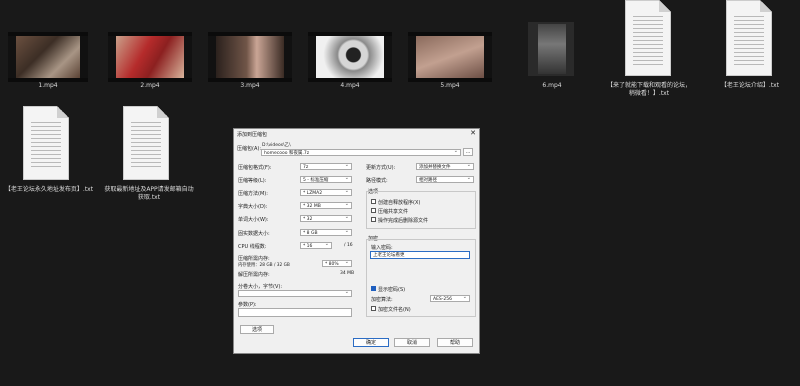 This screenshot has width=800, height=386. I want to click on file-name: 获取最新地址及APP请发邮箱自动获取.txt, so click(149, 194).